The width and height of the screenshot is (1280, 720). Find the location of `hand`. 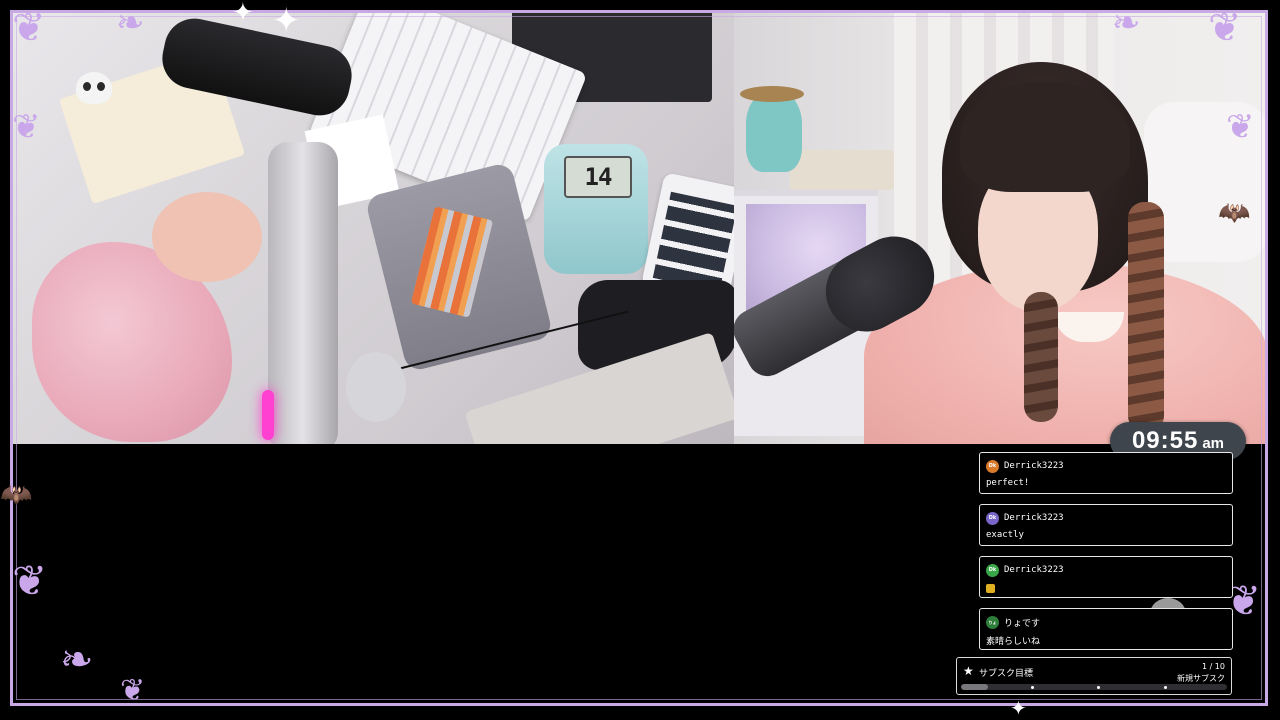

hand is located at coordinates (207, 237).